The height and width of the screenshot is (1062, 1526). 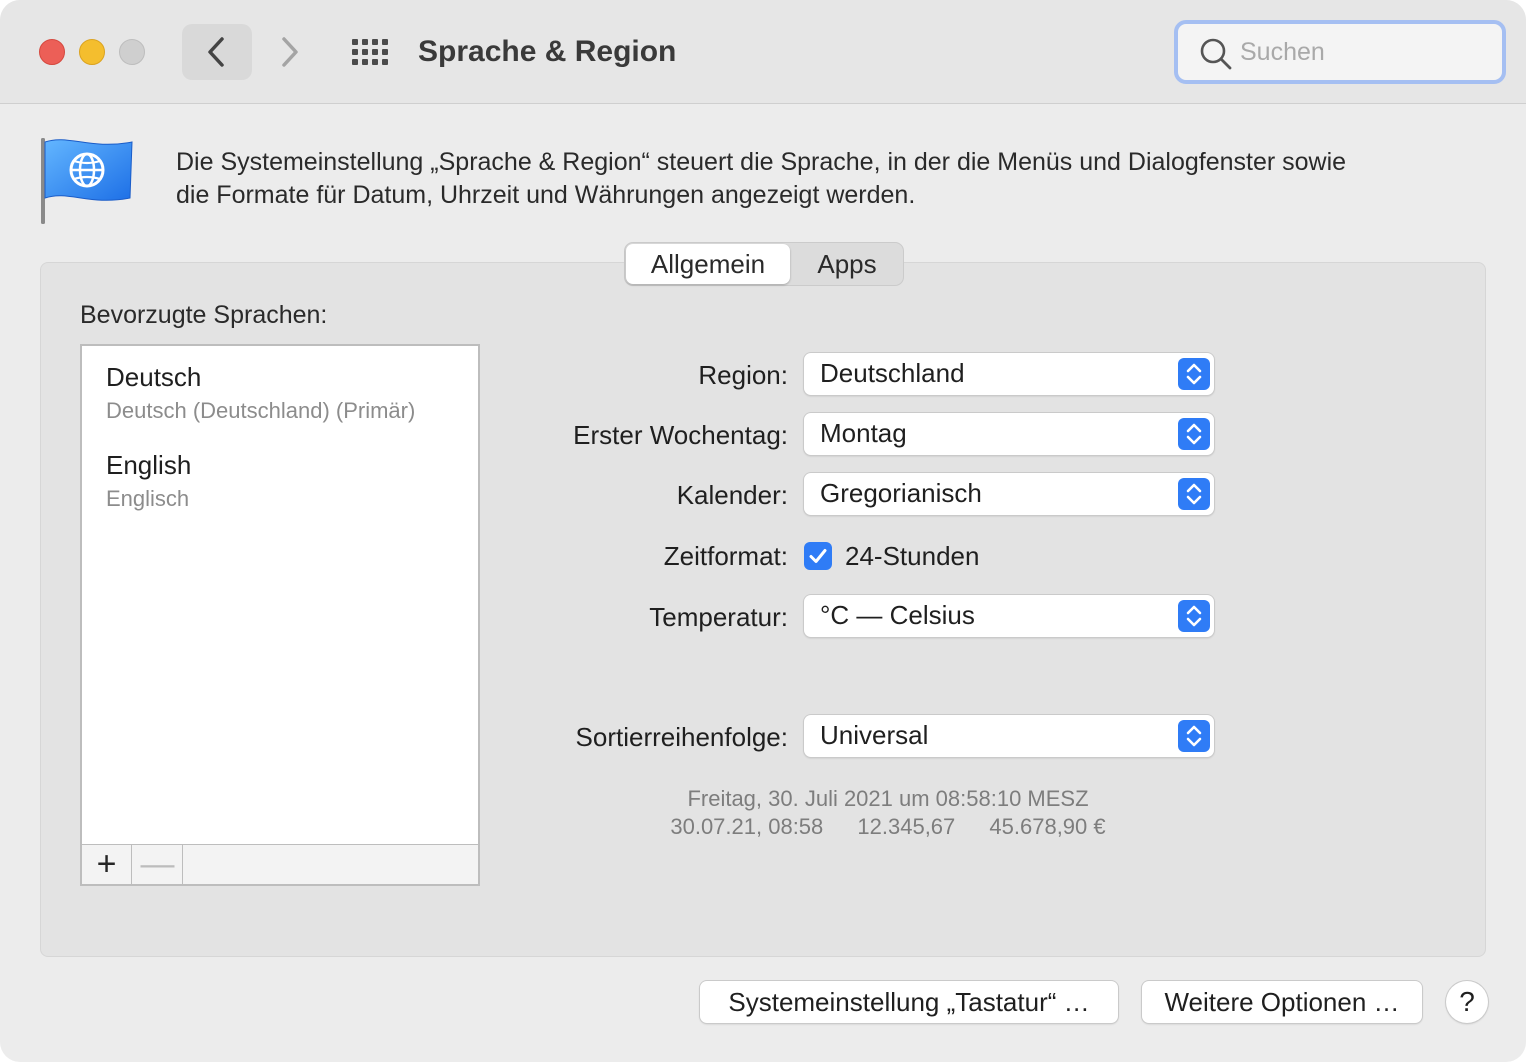 I want to click on remove-language-button: —, so click(x=158, y=864).